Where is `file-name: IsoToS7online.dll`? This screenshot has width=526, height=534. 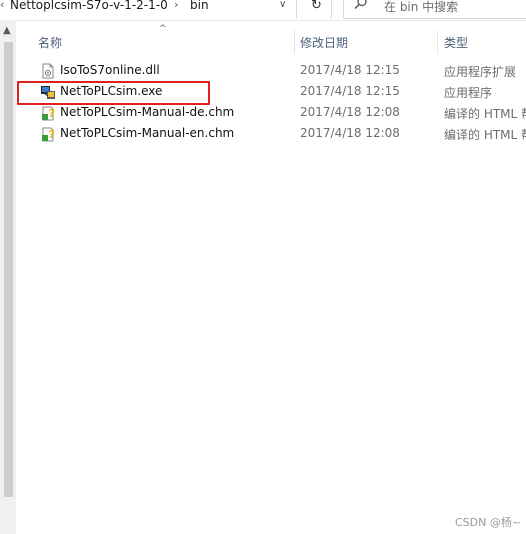 file-name: IsoToS7online.dll is located at coordinates (110, 70).